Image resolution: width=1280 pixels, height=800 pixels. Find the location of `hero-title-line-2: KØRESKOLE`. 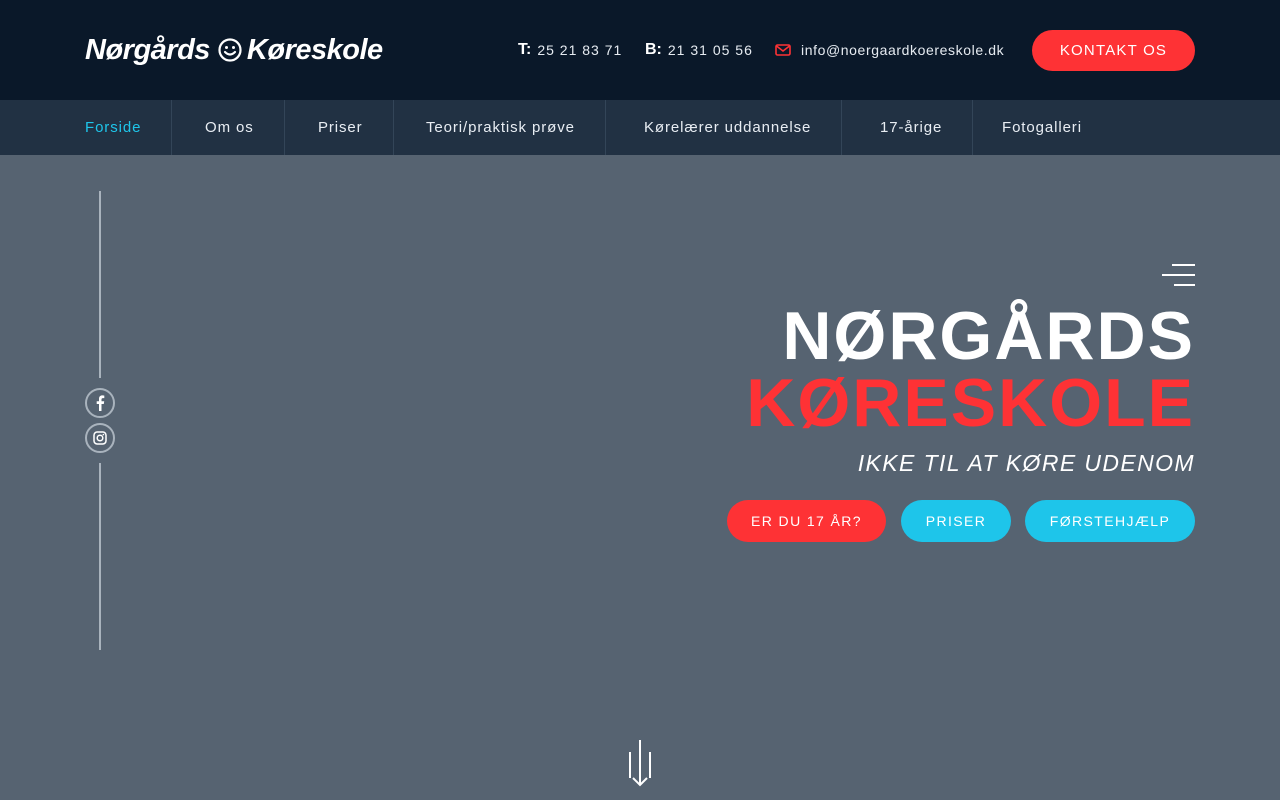

hero-title-line-2: KØRESKOLE is located at coordinates (970, 403).